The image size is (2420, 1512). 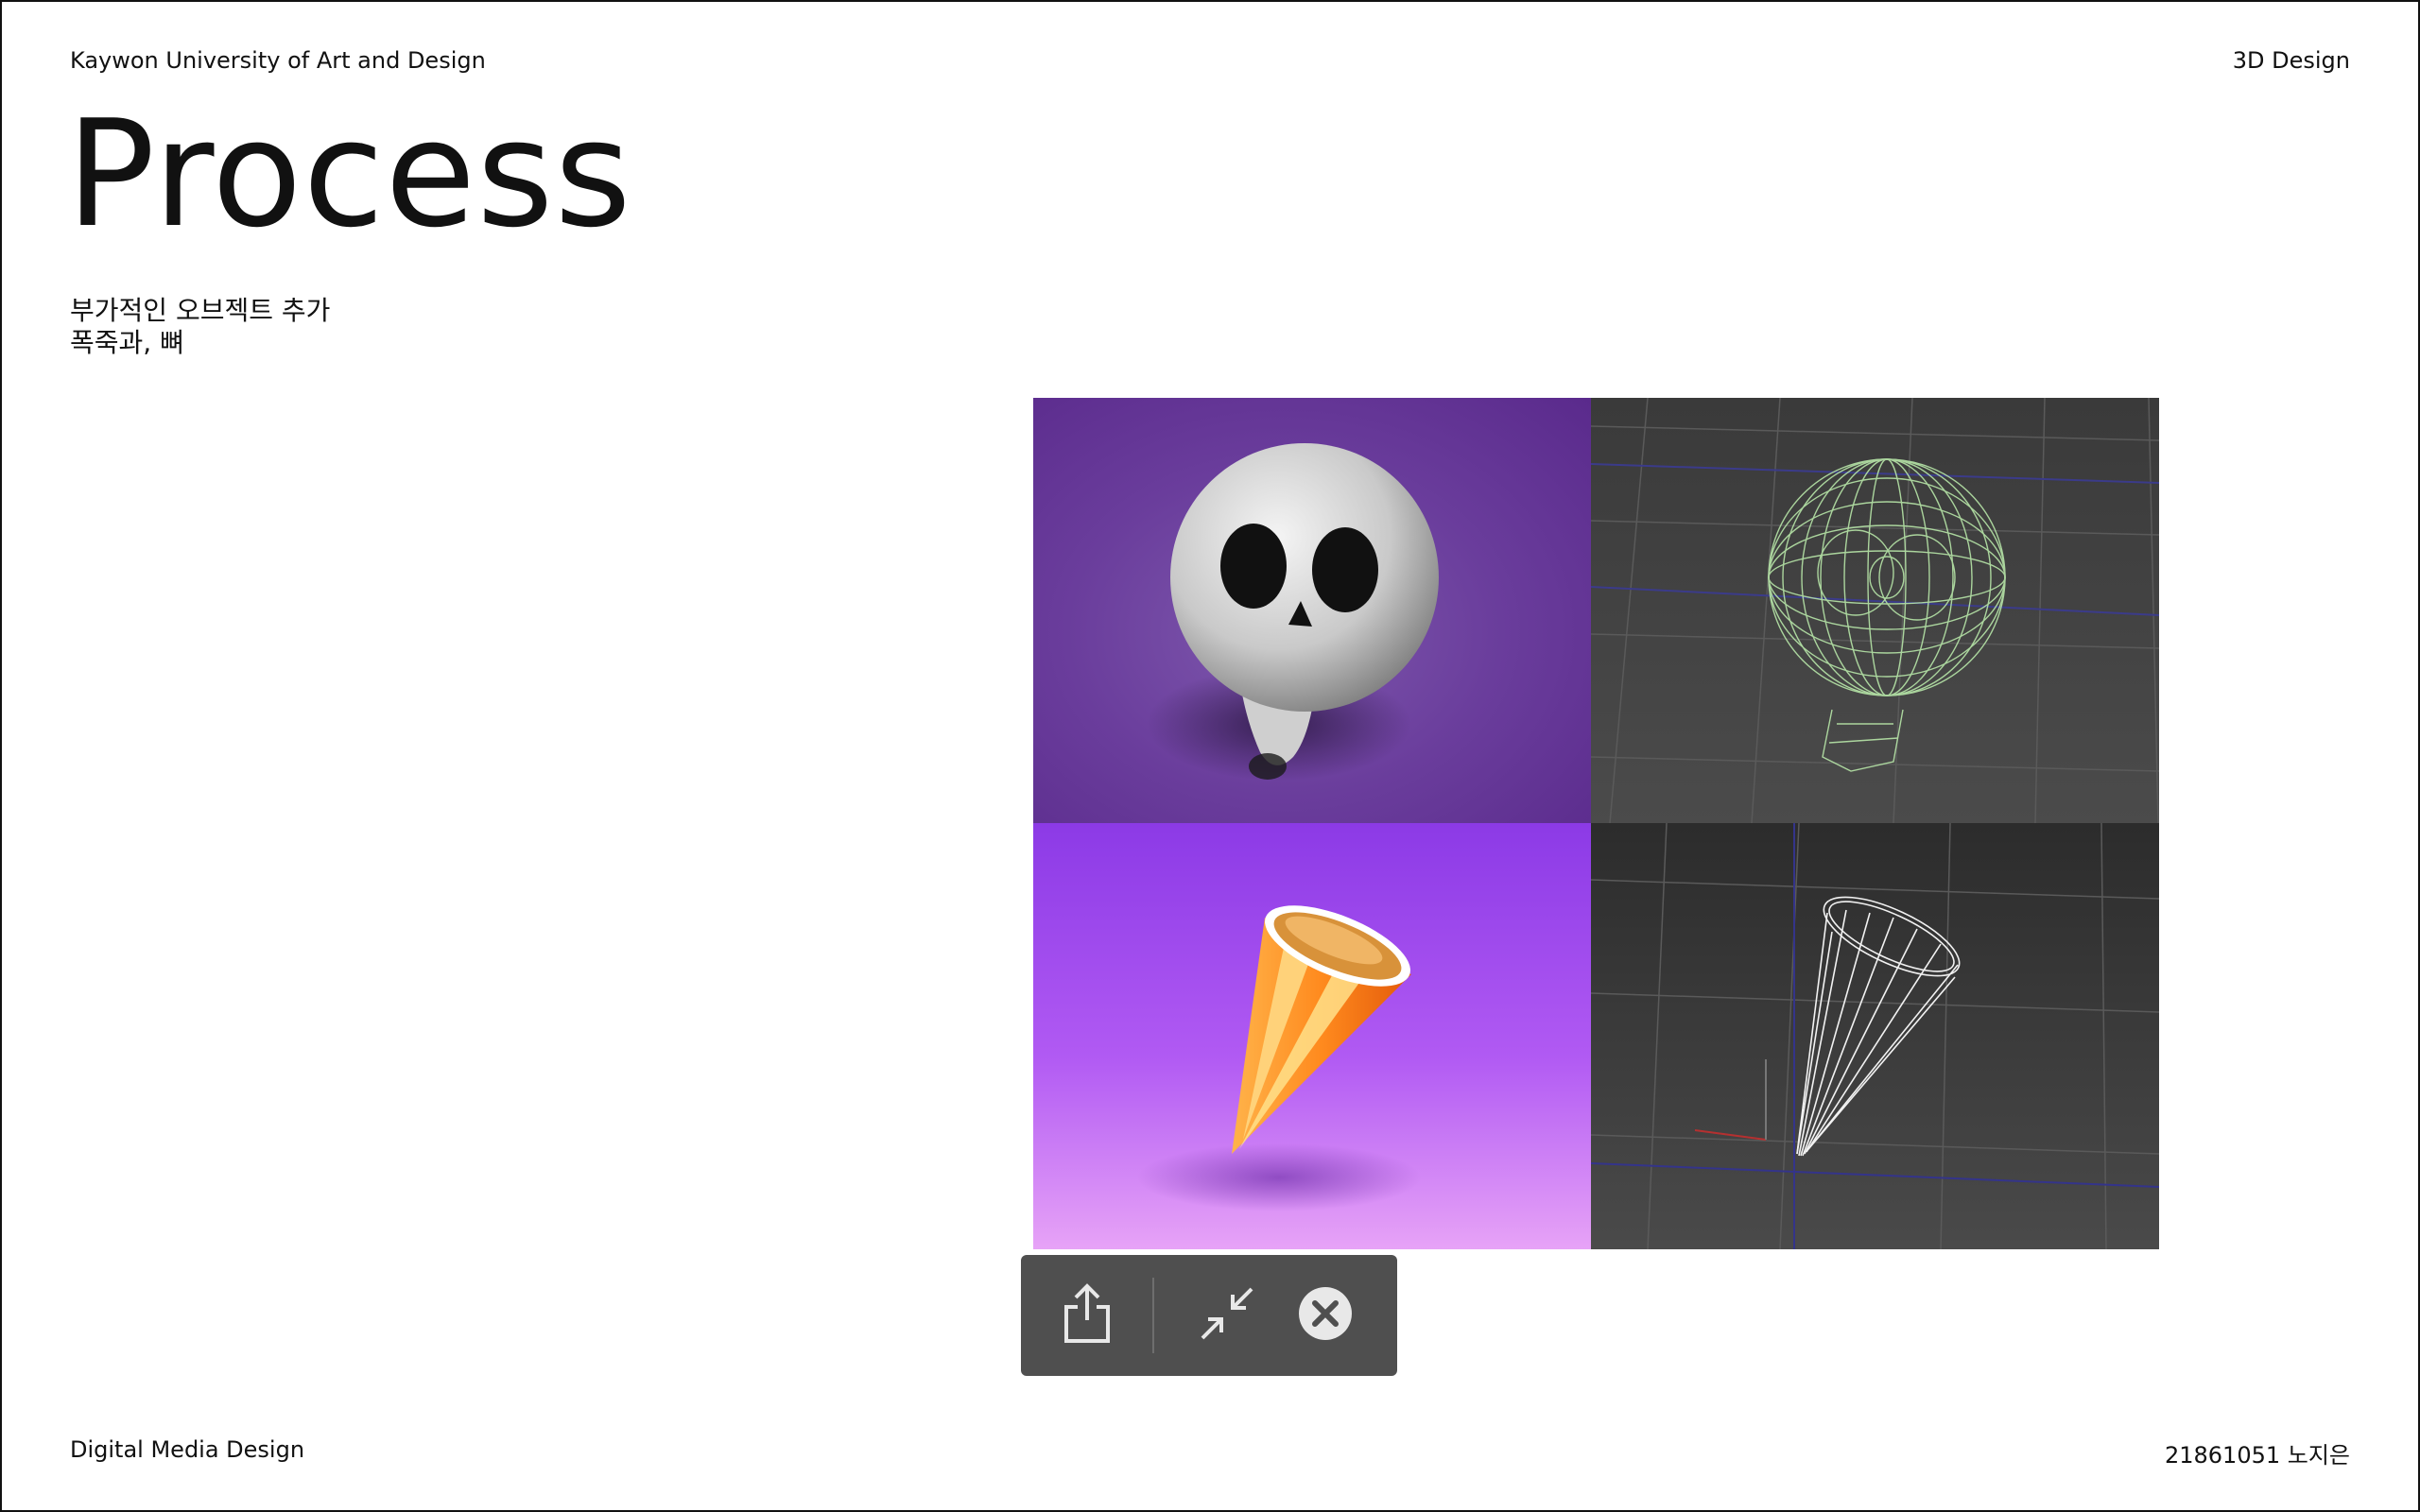 I want to click on close-icon, so click(x=1325, y=1315).